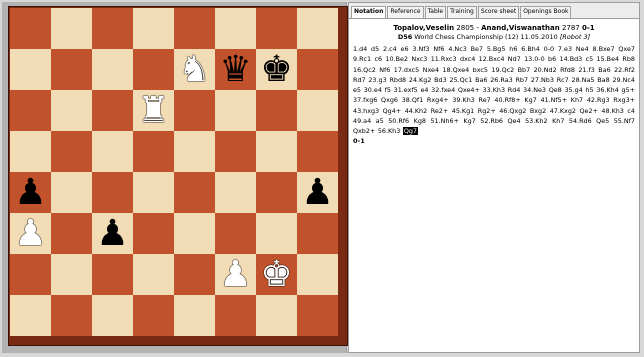  Describe the element at coordinates (71, 274) in the screenshot. I see `square-b2` at that location.